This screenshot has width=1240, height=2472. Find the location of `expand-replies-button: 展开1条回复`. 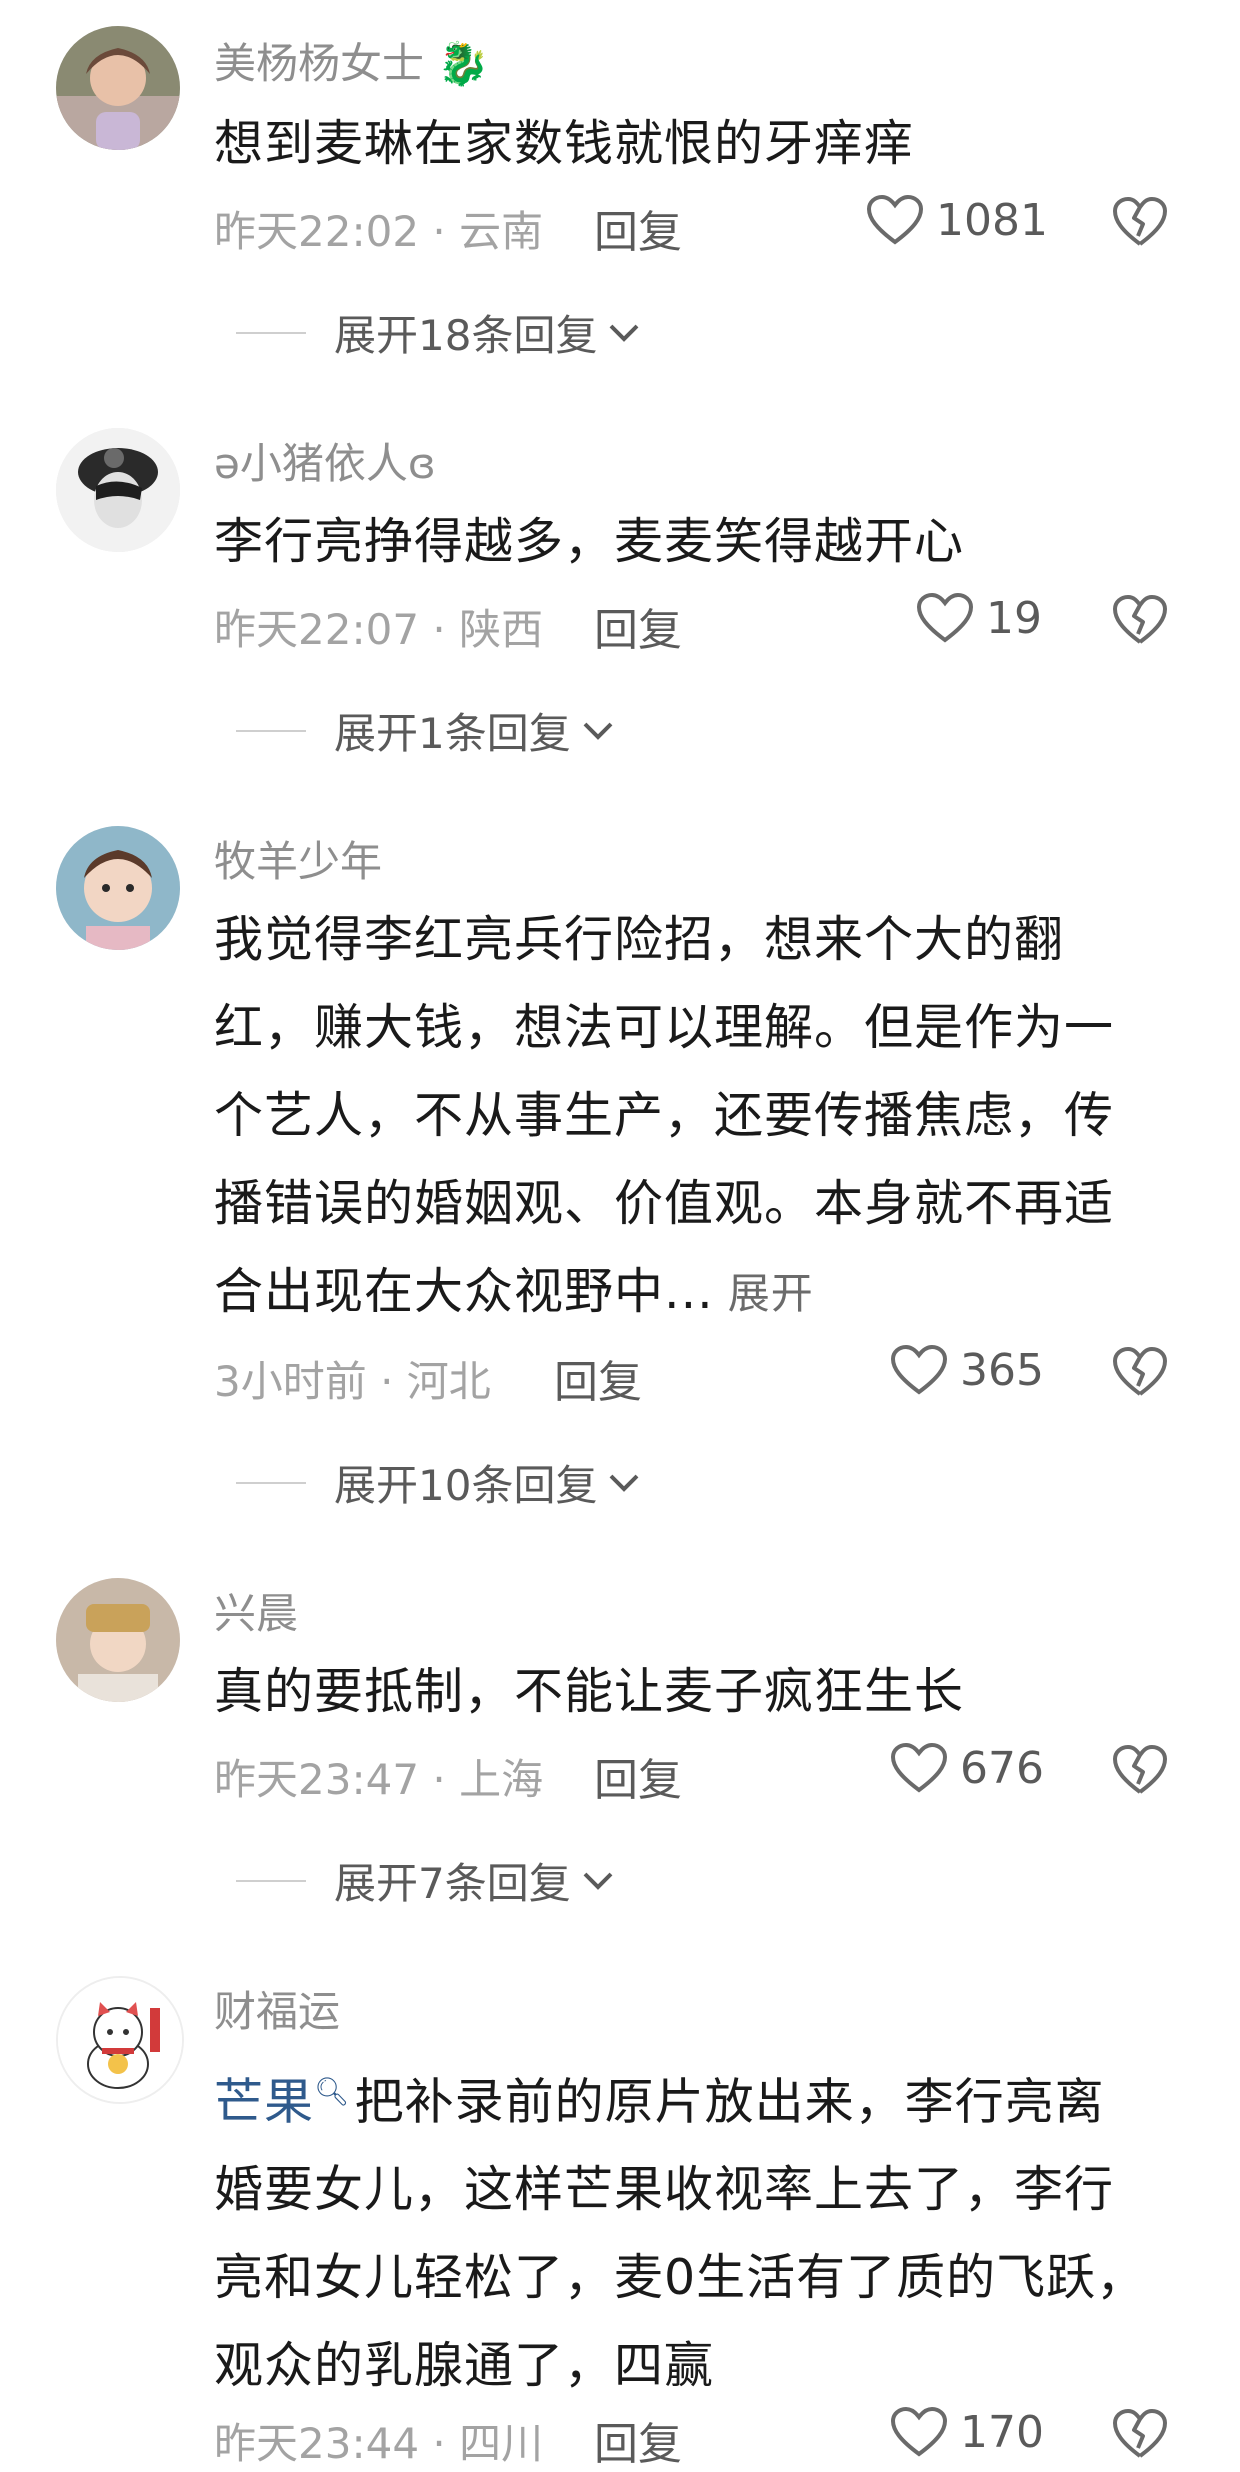

expand-replies-button: 展开1条回复 is located at coordinates (426, 730).